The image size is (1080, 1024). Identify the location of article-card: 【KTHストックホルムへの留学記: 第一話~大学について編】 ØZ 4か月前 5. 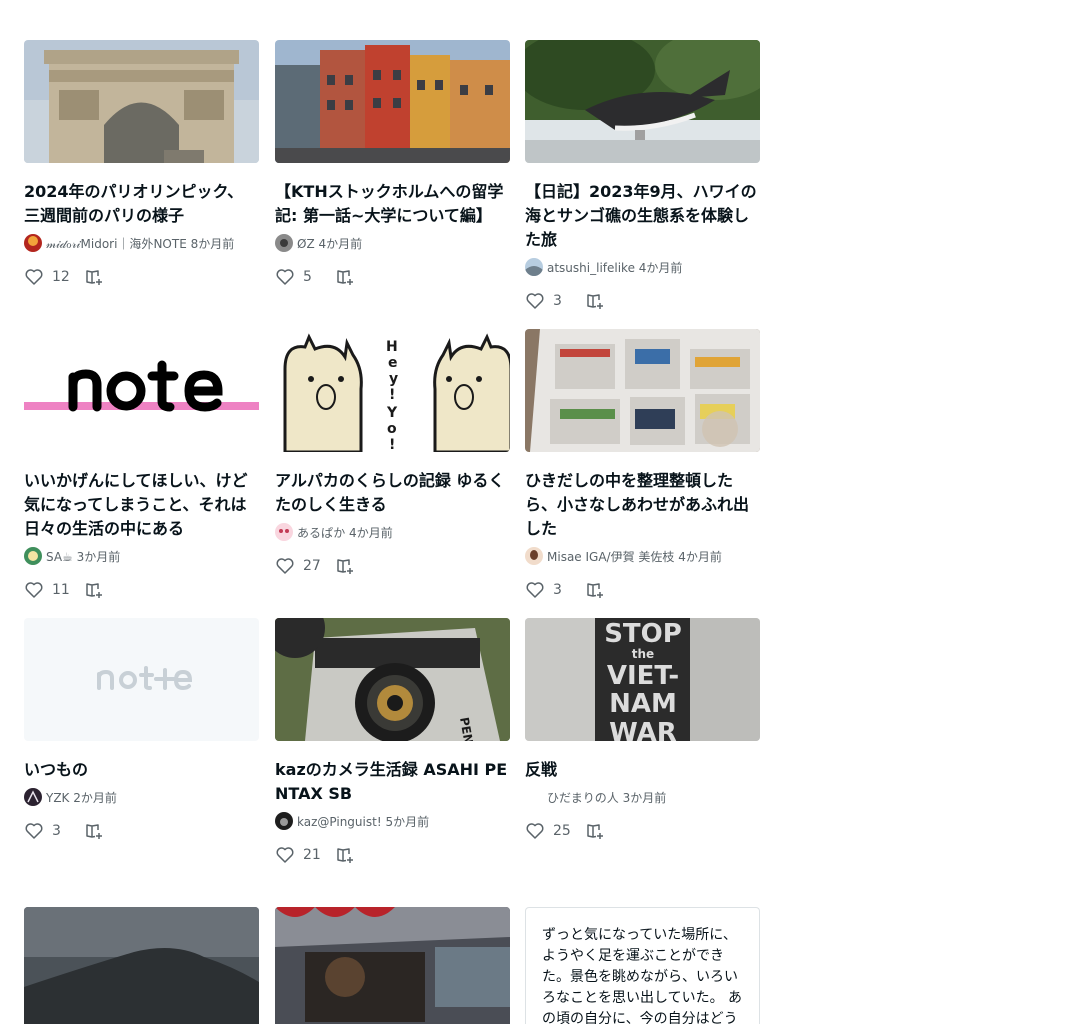
(392, 163).